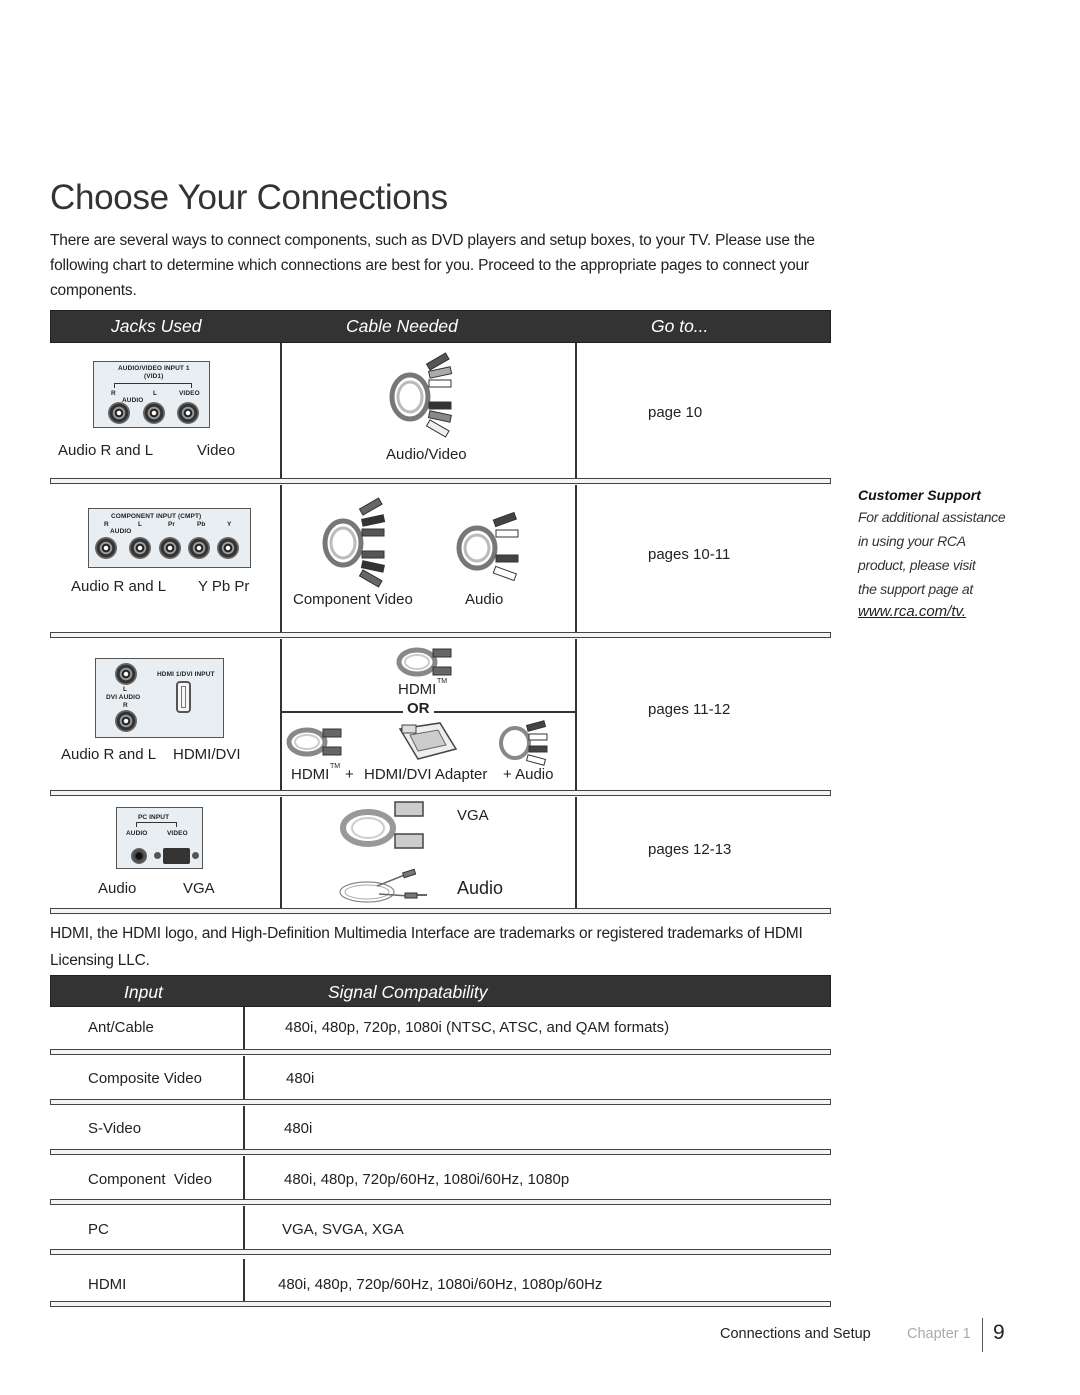 The image size is (1080, 1395). What do you see at coordinates (143, 992) in the screenshot?
I see `header-input: Input` at bounding box center [143, 992].